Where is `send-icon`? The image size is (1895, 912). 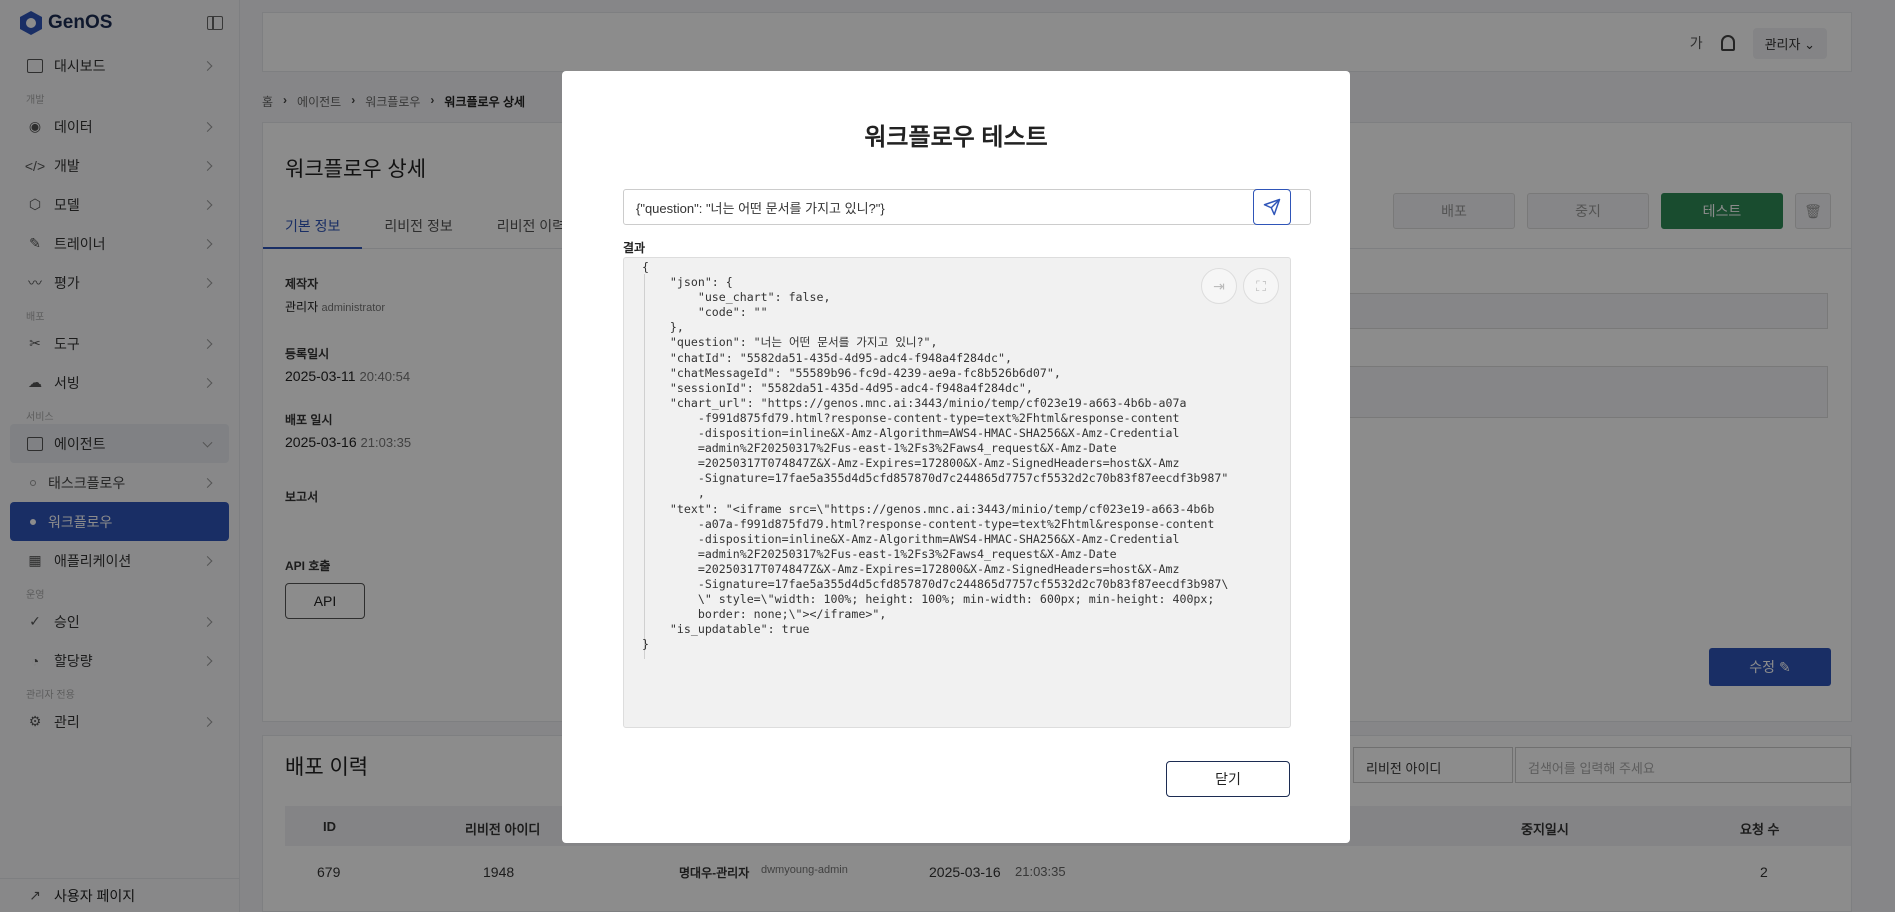 send-icon is located at coordinates (1272, 207).